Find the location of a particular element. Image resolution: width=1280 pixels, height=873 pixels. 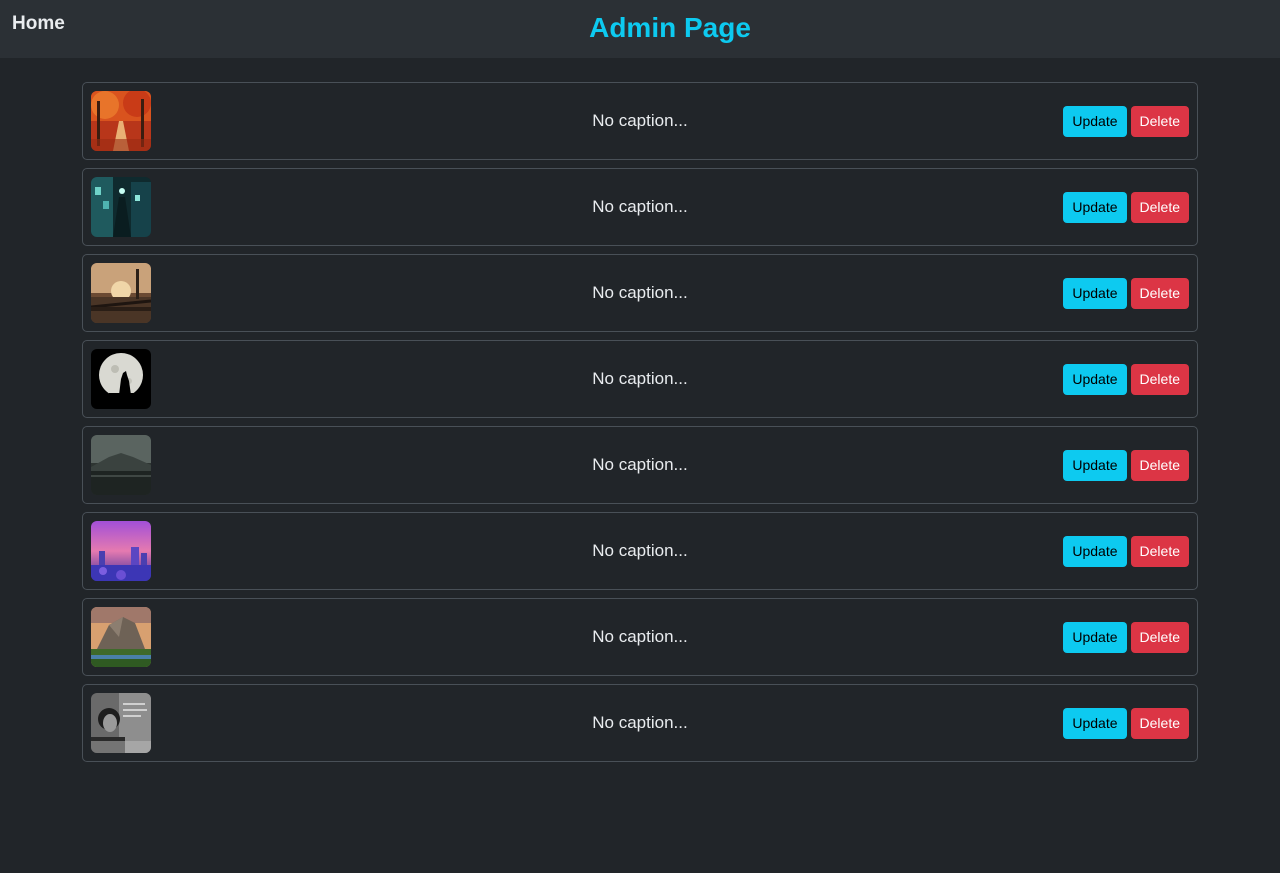

navbar: Home Admin Page is located at coordinates (640, 29).